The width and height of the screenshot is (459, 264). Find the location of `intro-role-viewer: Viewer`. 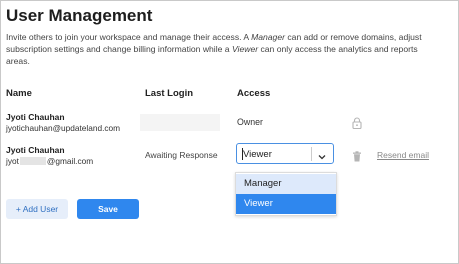

intro-role-viewer: Viewer is located at coordinates (245, 49).